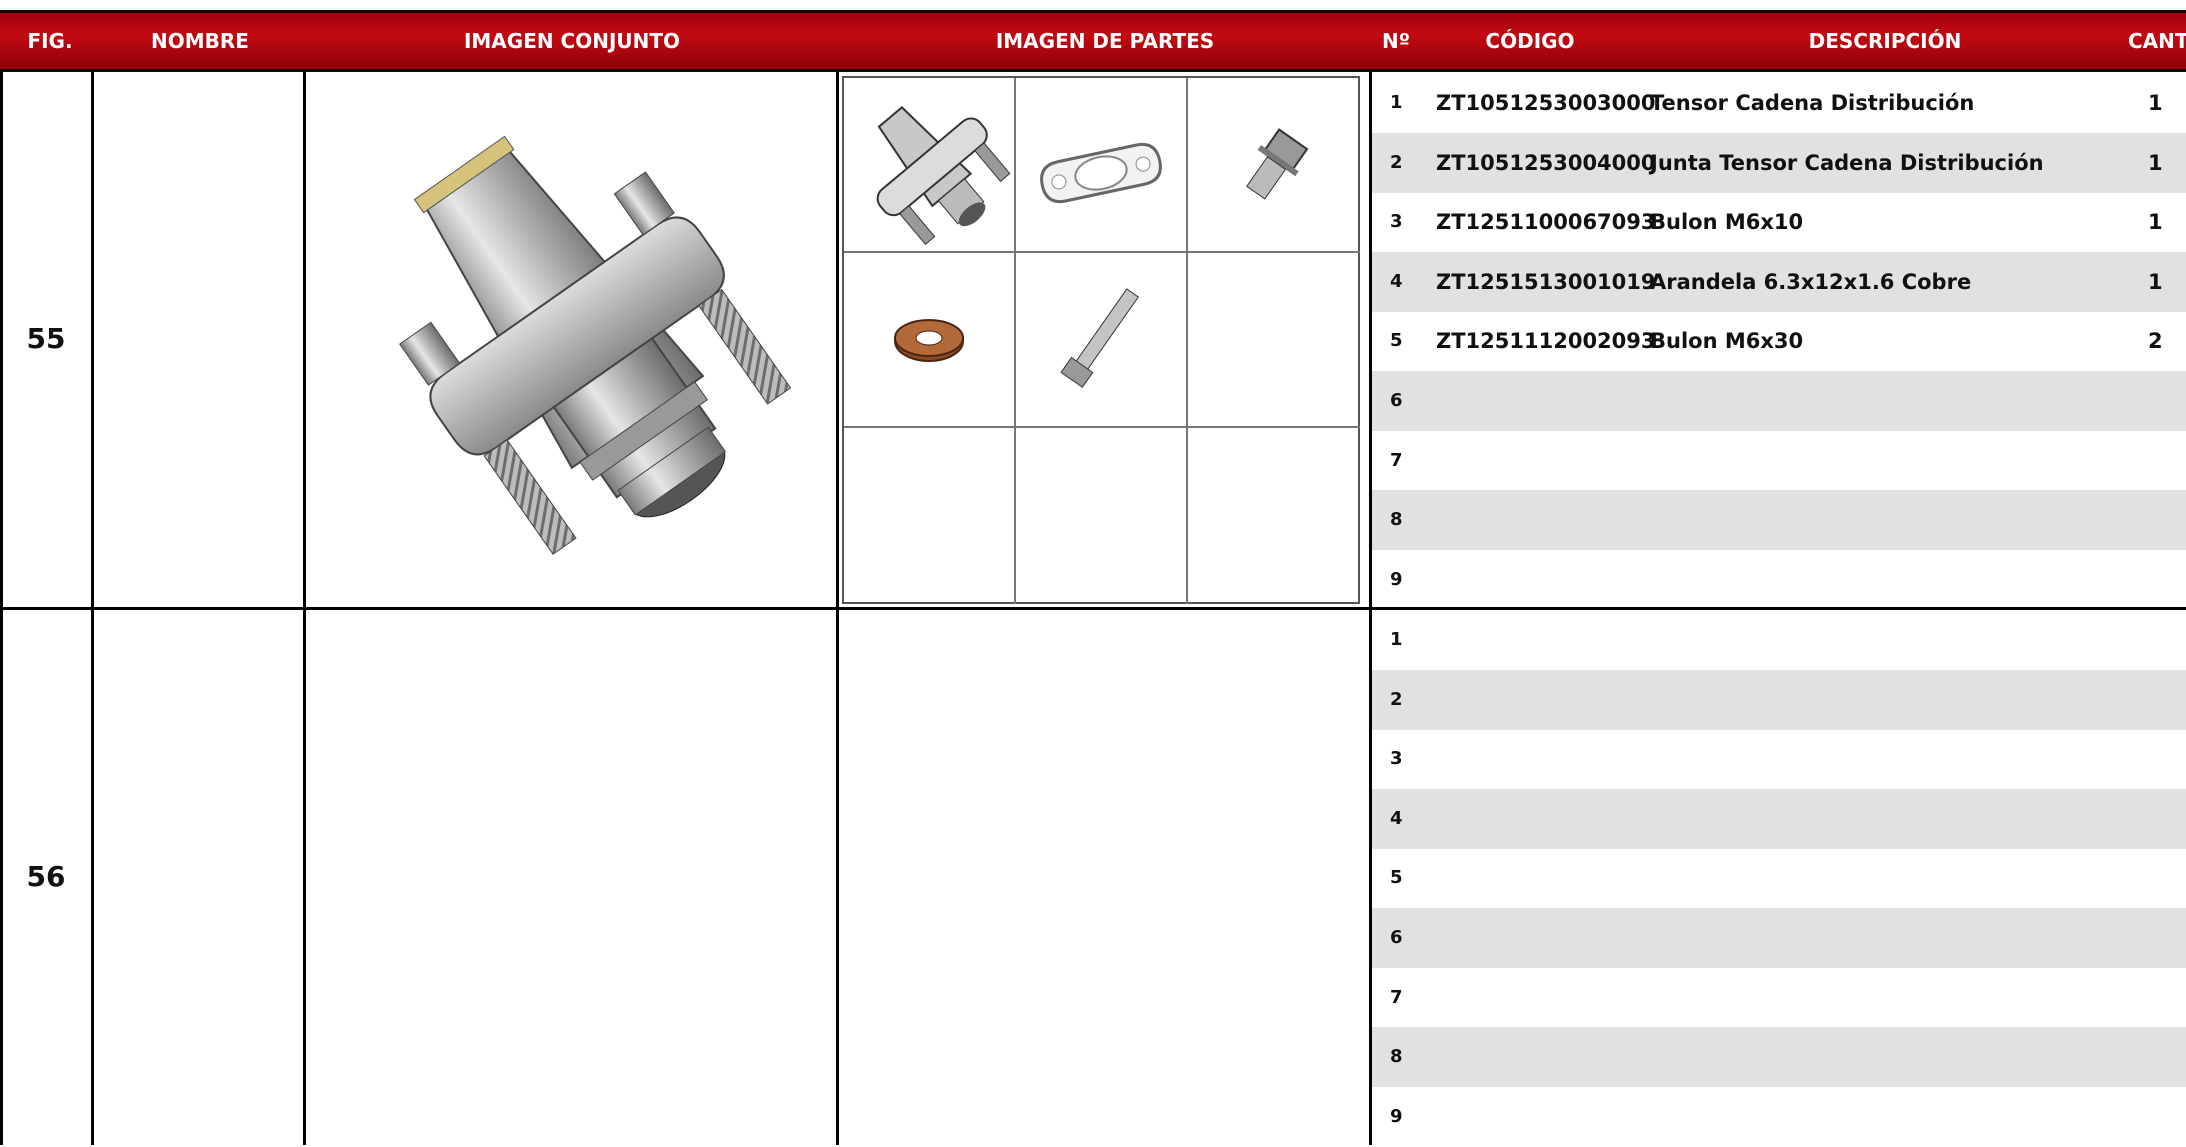  I want to click on header-imagen-conjunto: IMAGEN CONJUNTO, so click(572, 41).